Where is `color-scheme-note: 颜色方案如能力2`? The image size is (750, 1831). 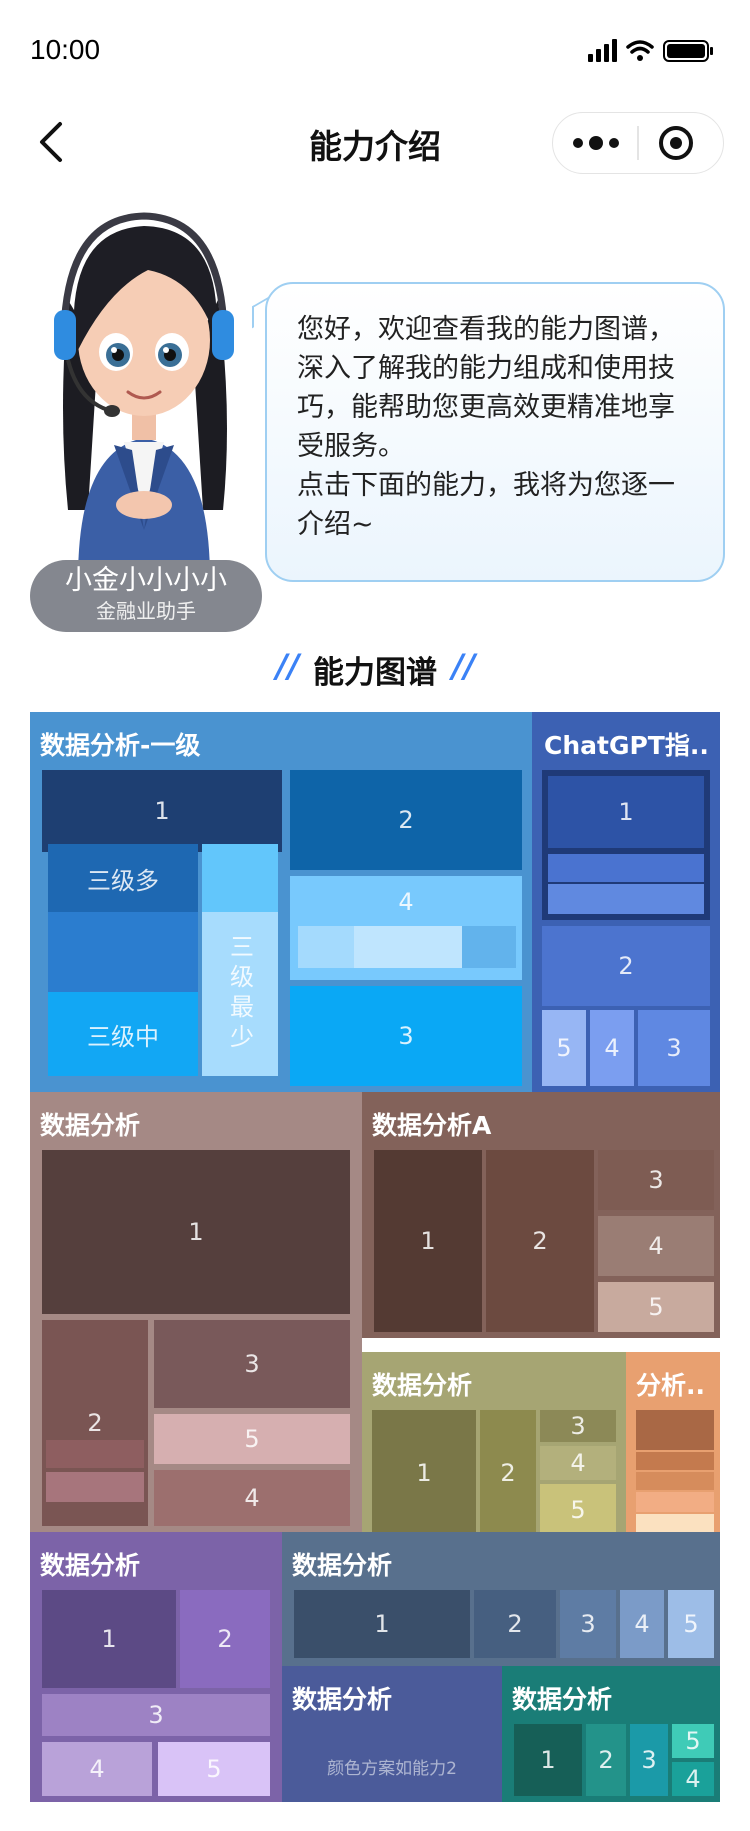
color-scheme-note: 颜色方案如能力2 is located at coordinates (392, 1769).